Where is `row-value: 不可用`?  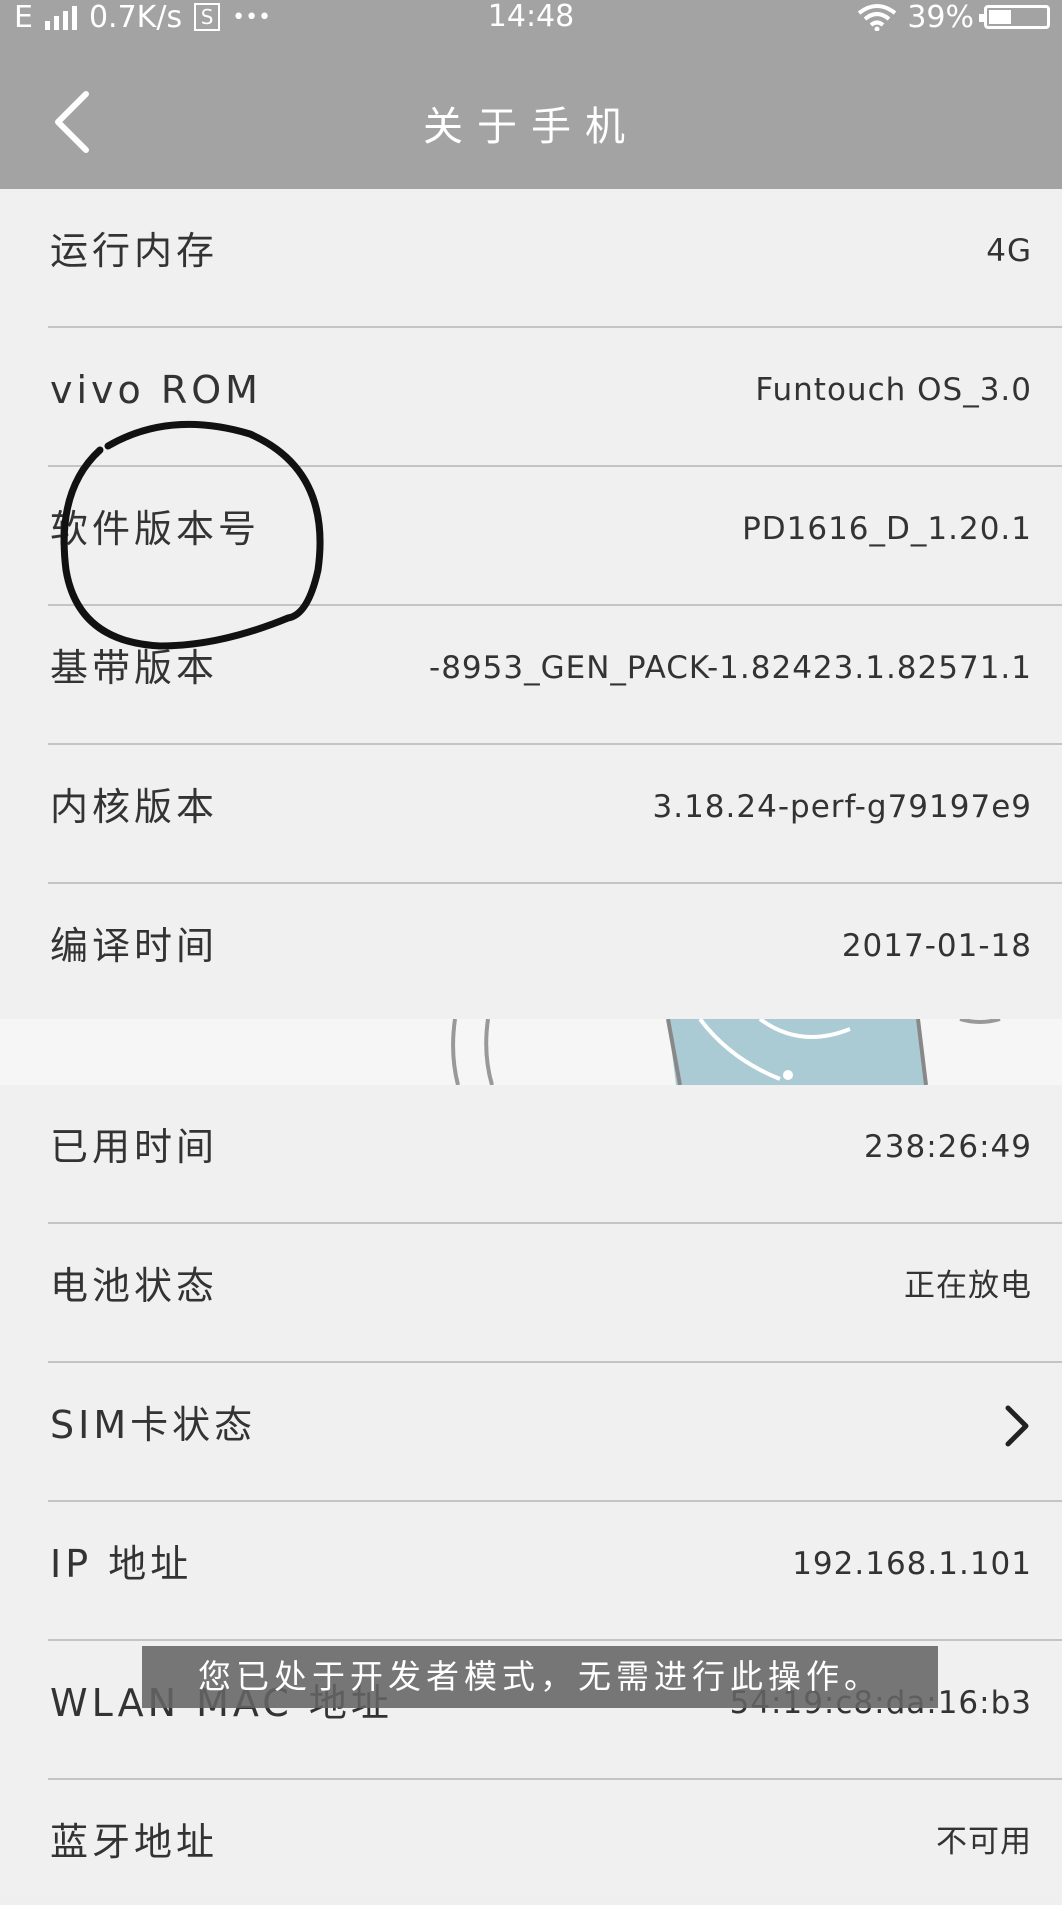
row-value: 不可用 is located at coordinates (984, 1842).